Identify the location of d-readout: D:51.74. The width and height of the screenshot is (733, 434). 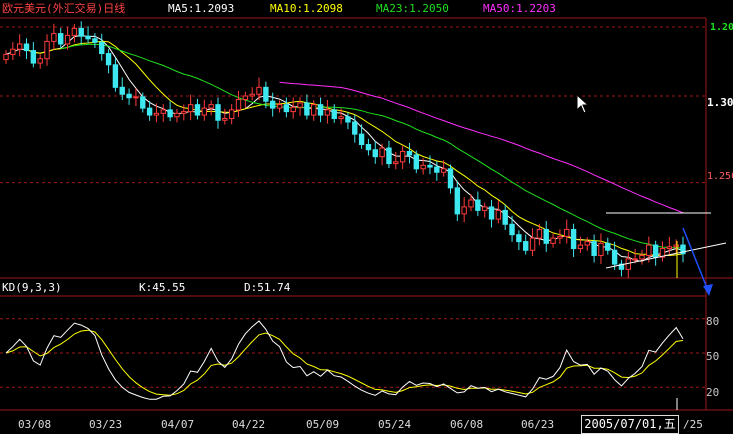
(267, 287).